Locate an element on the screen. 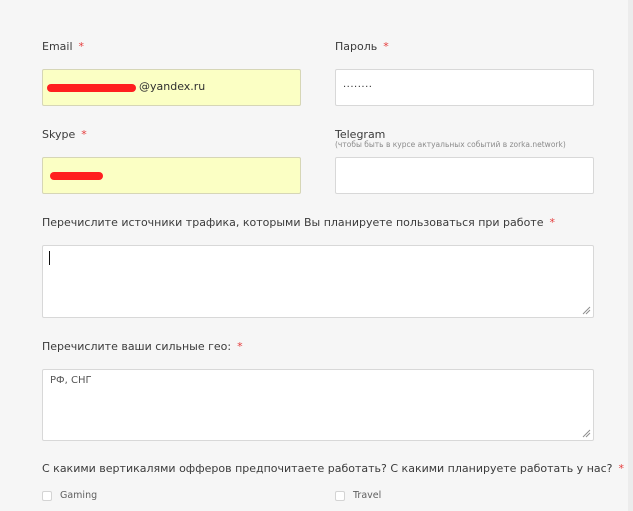 The image size is (633, 511). skype-label-text: Skype is located at coordinates (59, 134).